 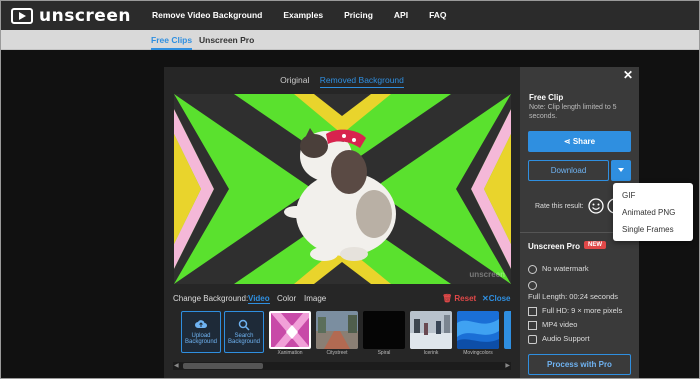 I want to click on bg-option-image: Image, so click(x=315, y=298).